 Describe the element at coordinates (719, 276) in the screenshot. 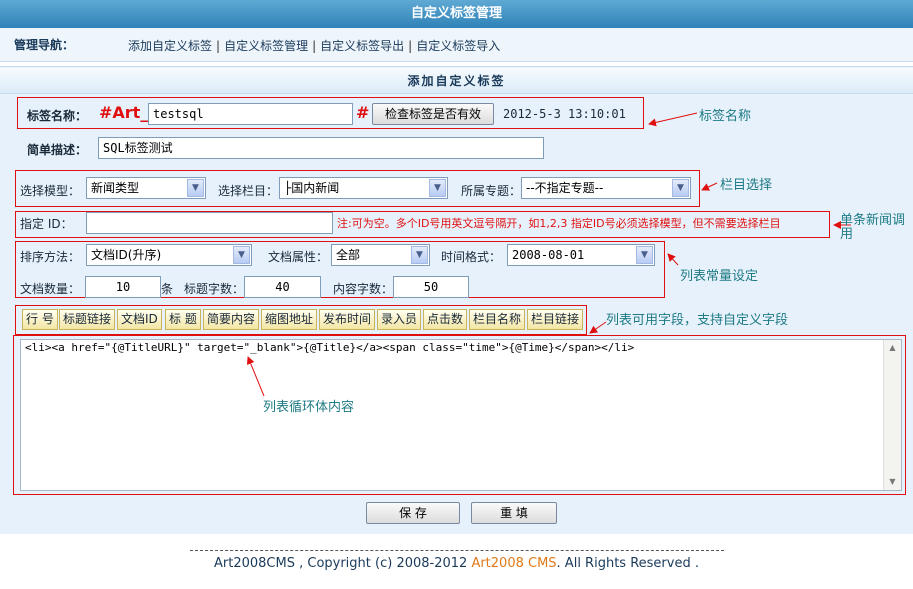

I see `annotation-list-const: 列表常量设定` at that location.